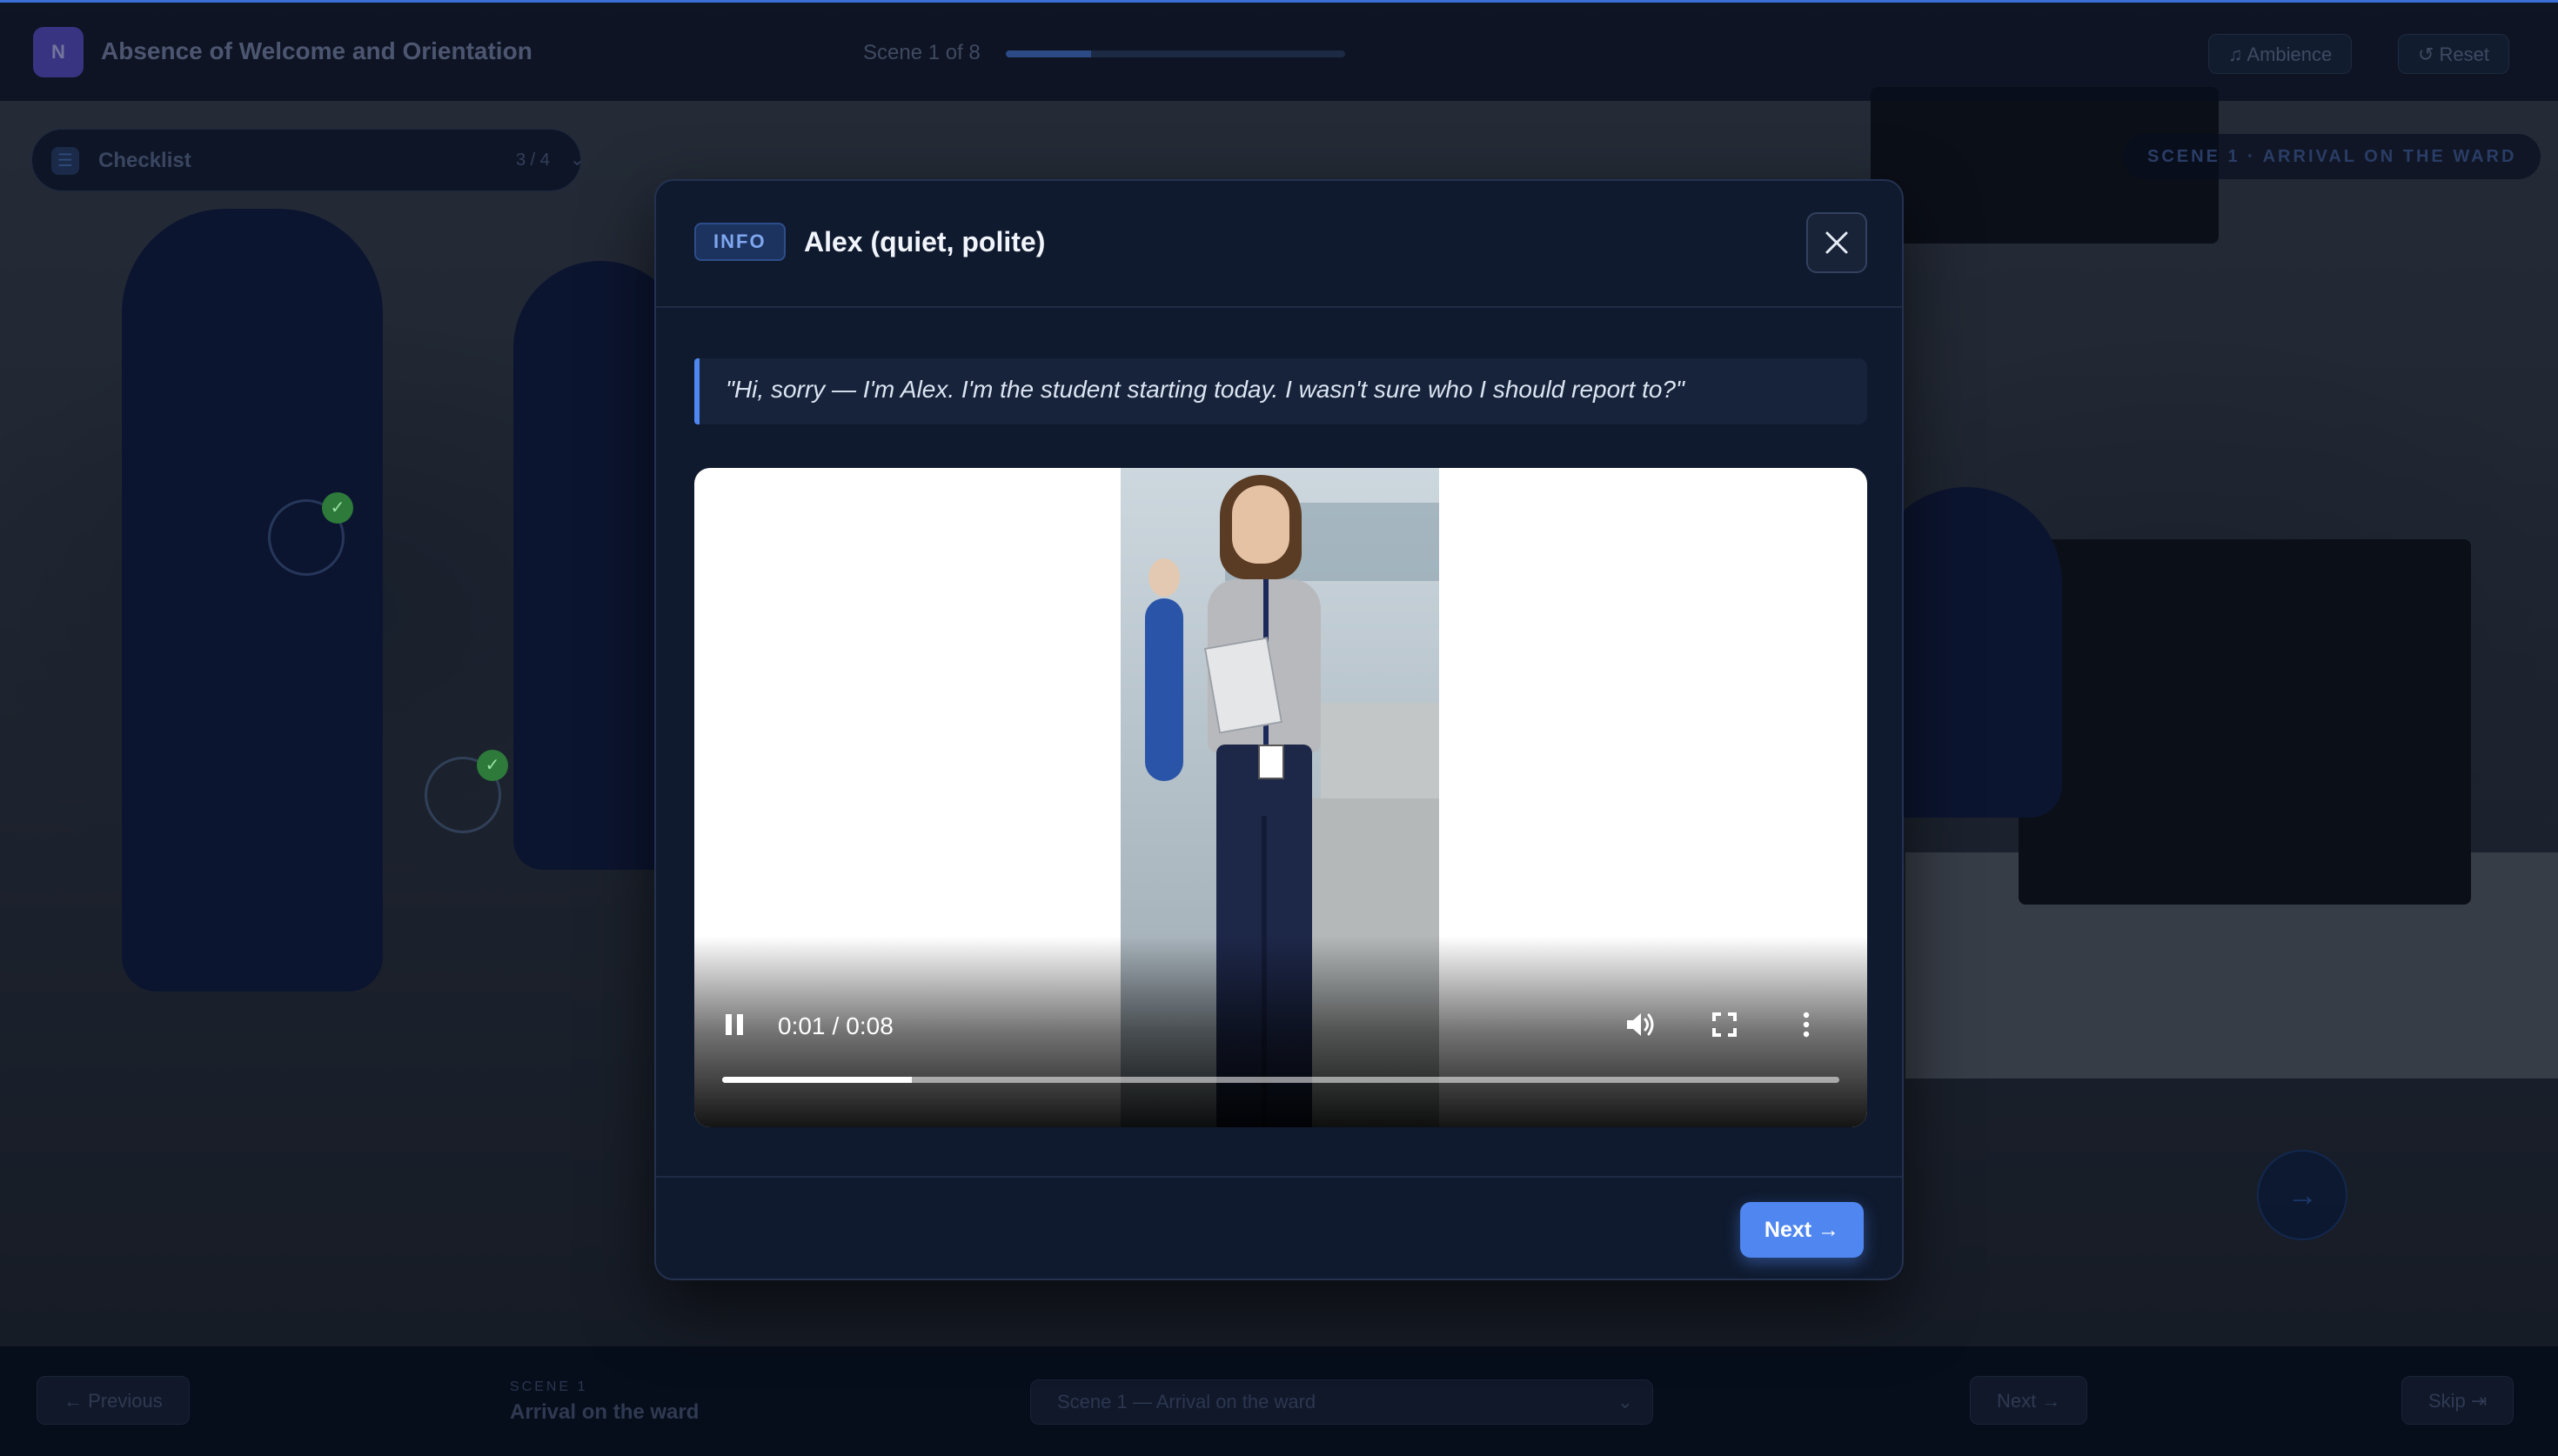 This screenshot has height=1456, width=2558. What do you see at coordinates (740, 242) in the screenshot?
I see `info-badge: INFO` at bounding box center [740, 242].